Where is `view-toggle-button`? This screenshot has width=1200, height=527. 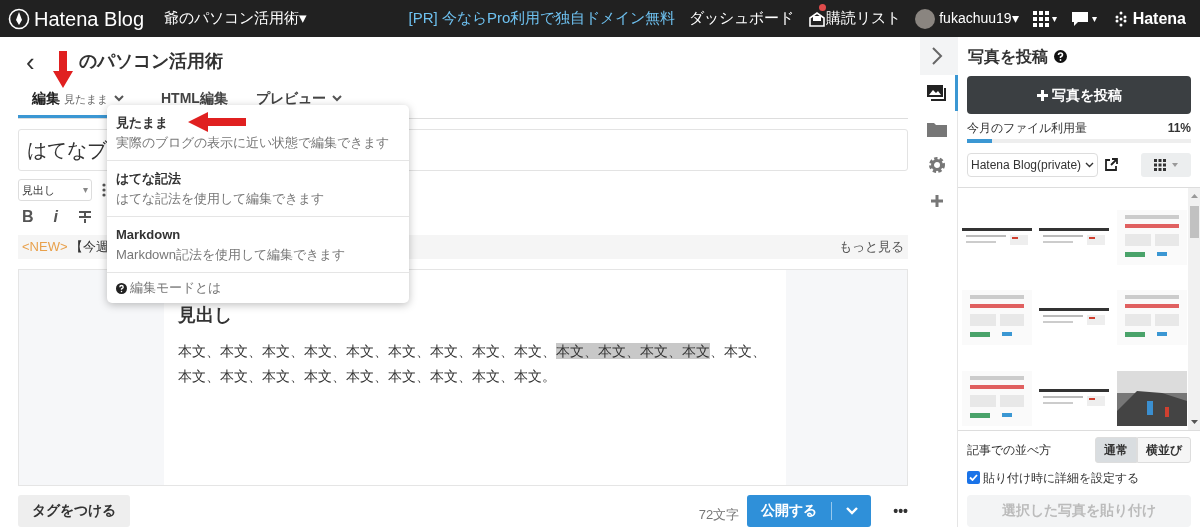
view-toggle-button is located at coordinates (1166, 164).